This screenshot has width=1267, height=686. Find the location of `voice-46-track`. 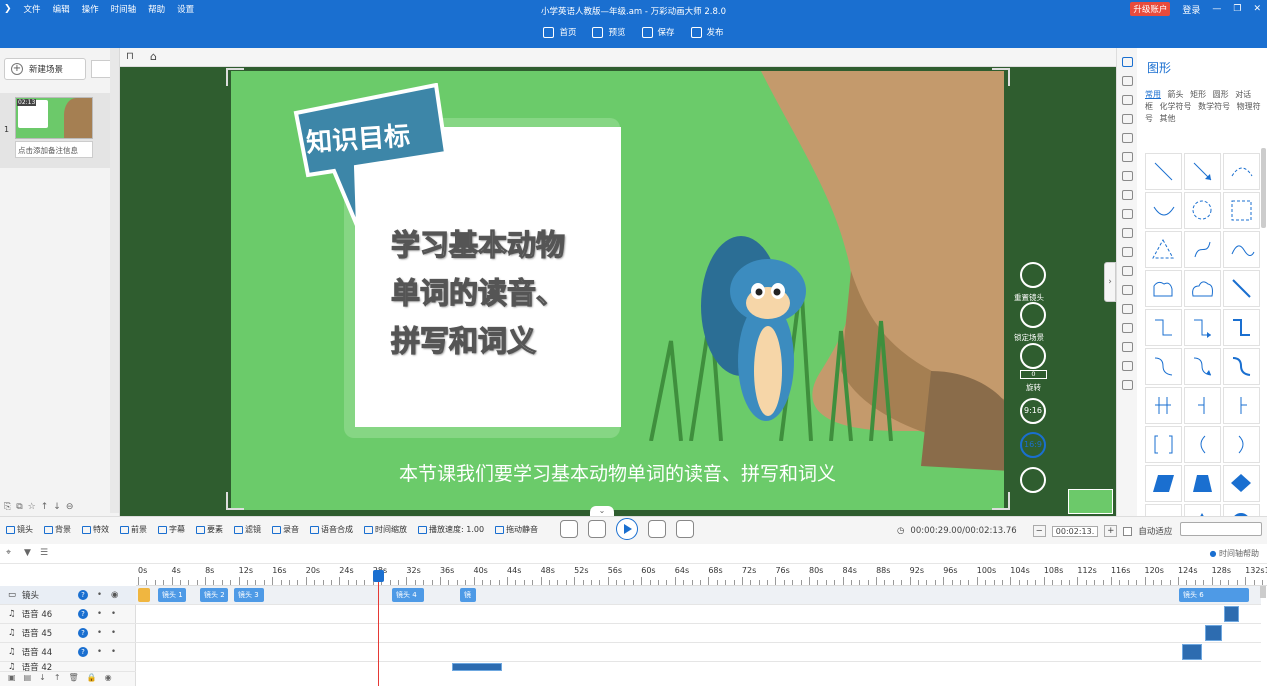

voice-46-track is located at coordinates (698, 614).